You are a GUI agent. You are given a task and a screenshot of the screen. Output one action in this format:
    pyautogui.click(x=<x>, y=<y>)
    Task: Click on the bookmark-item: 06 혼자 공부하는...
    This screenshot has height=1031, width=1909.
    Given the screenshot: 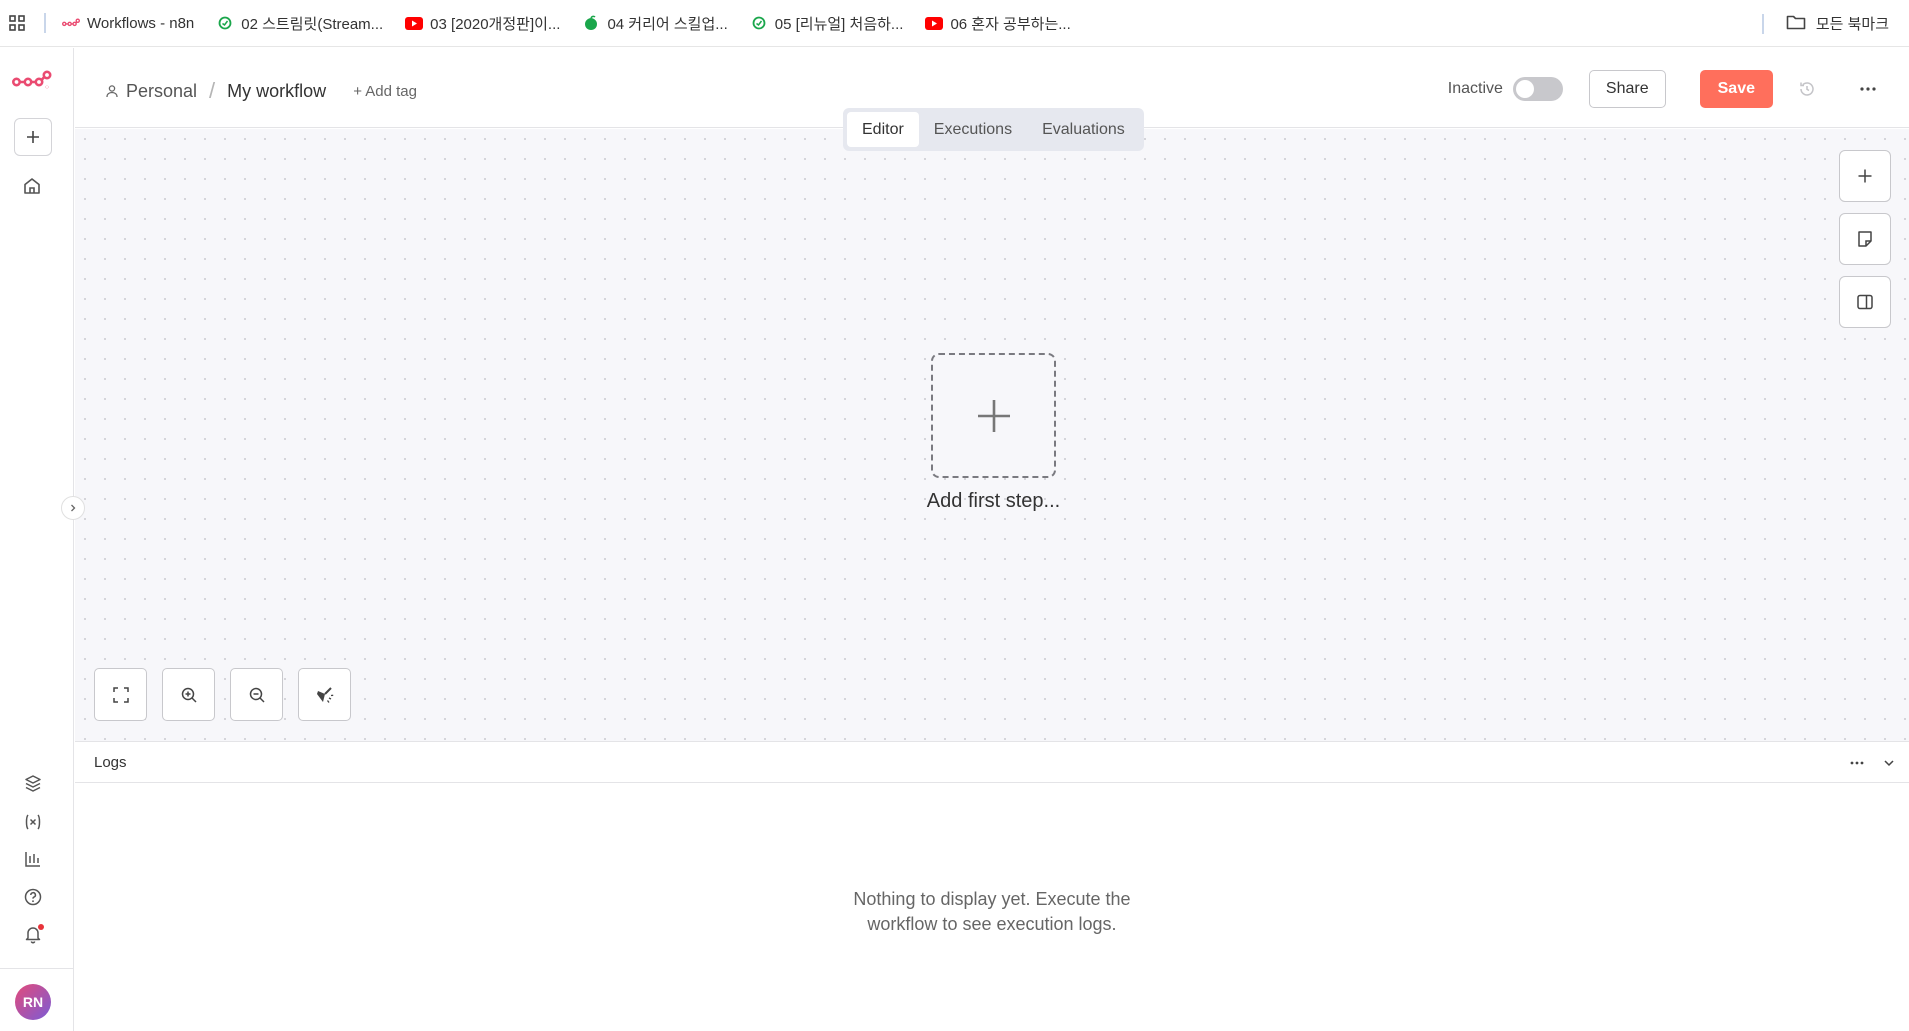 What is the action you would take?
    pyautogui.click(x=998, y=23)
    